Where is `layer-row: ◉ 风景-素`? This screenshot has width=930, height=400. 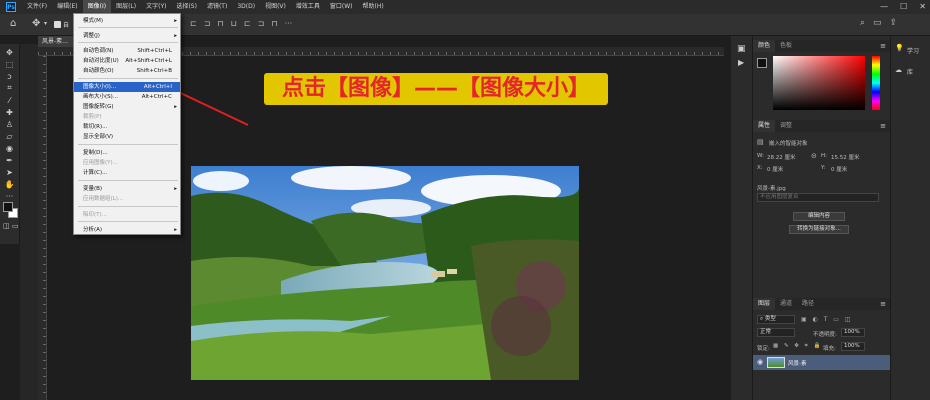
layer-row: ◉ 风景-素 is located at coordinates (821, 362).